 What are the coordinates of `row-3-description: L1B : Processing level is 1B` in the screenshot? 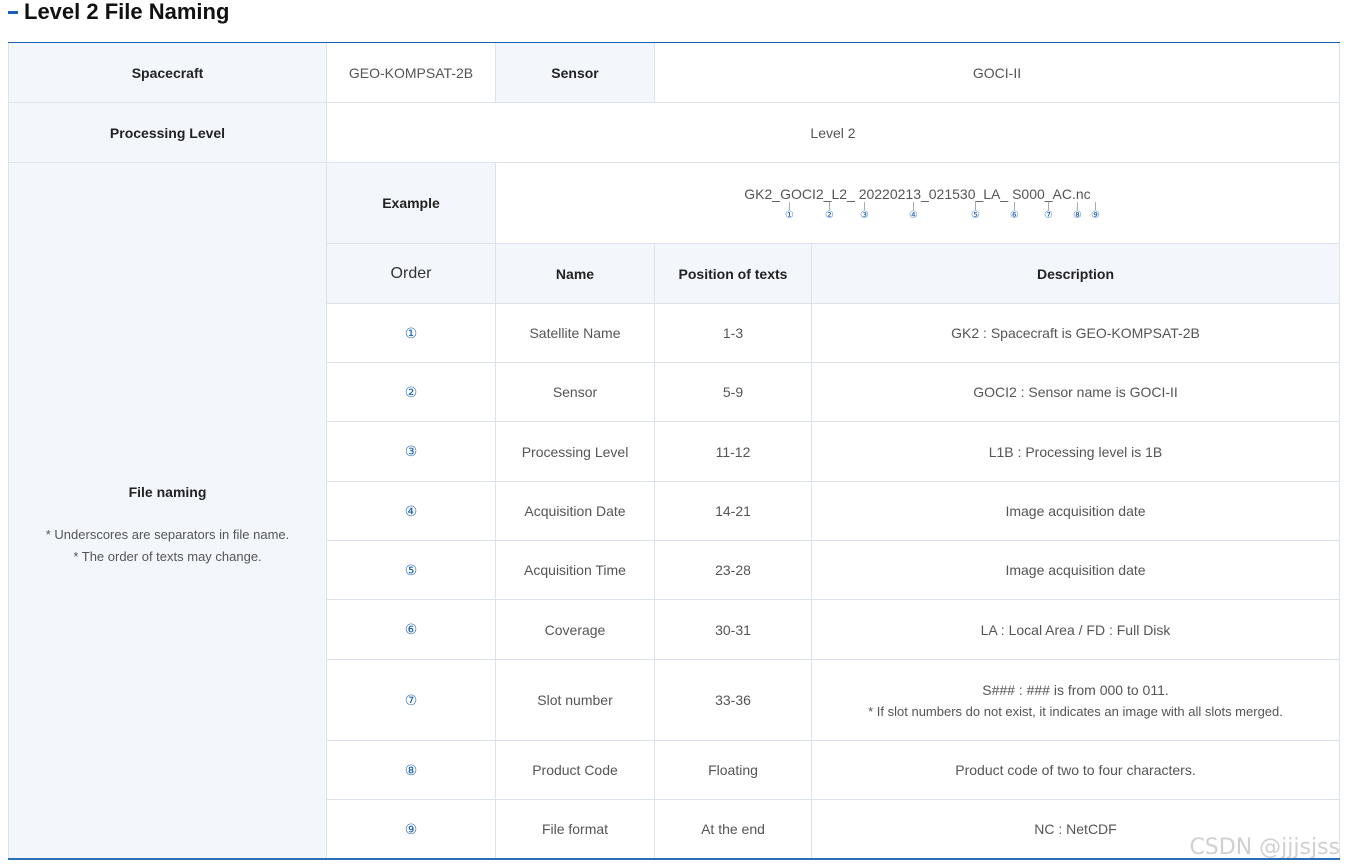 It's located at (1076, 452).